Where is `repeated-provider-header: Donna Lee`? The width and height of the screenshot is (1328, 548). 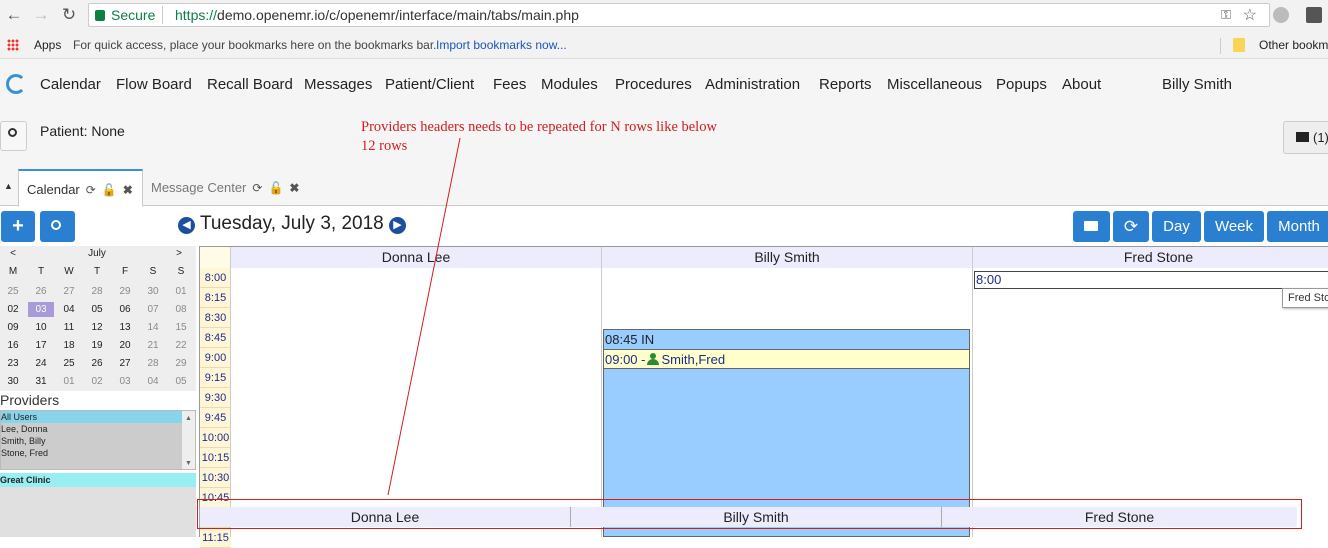 repeated-provider-header: Donna Lee is located at coordinates (384, 517).